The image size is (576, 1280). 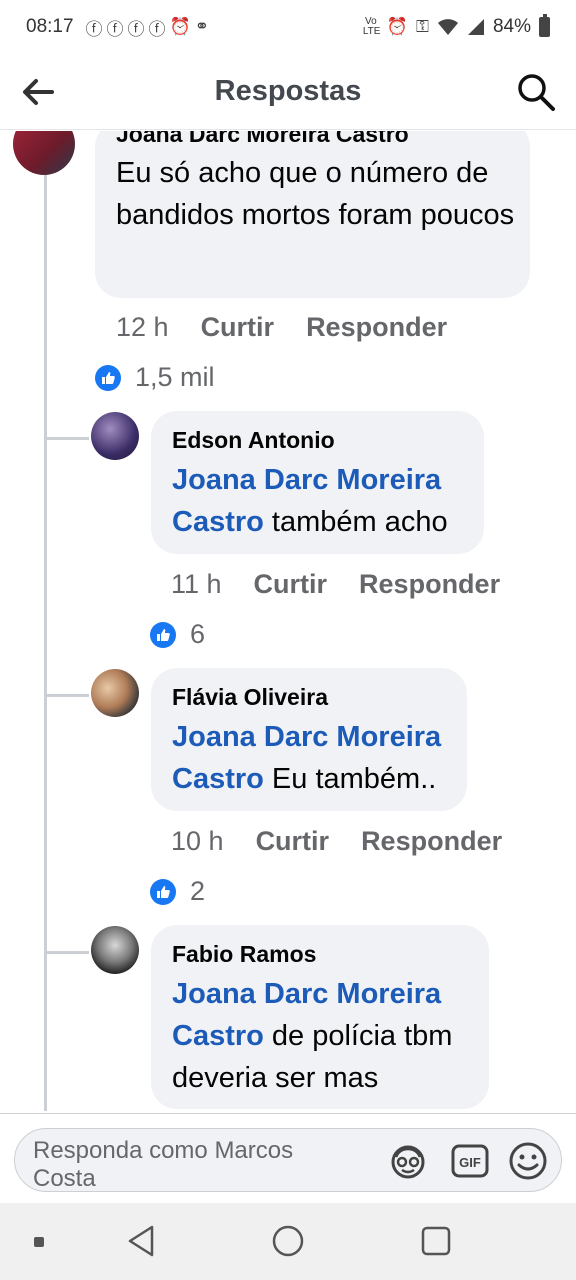 What do you see at coordinates (536, 92) in the screenshot?
I see `search-icon` at bounding box center [536, 92].